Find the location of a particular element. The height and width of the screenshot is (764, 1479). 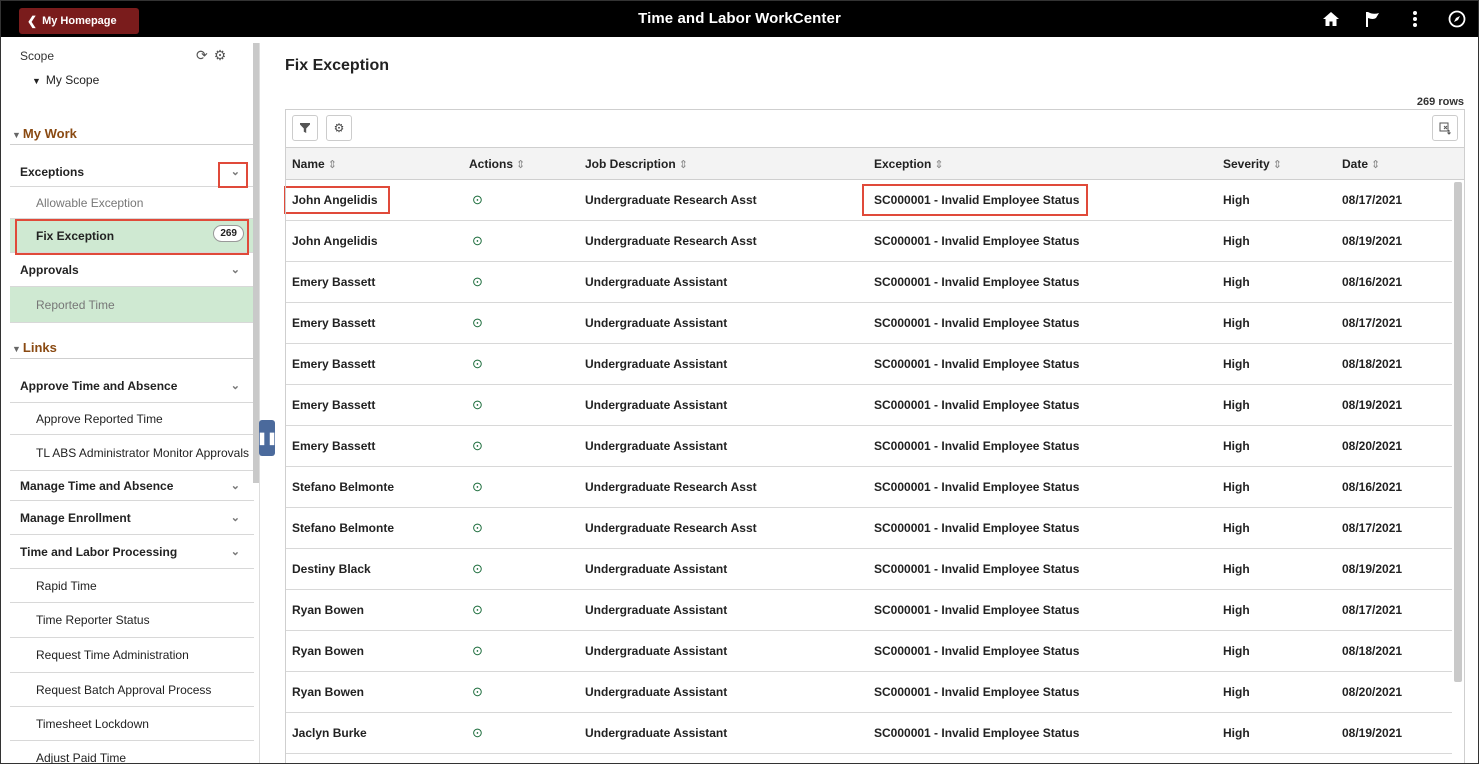

sidebar-item-allowable-exception: Allowable Exception is located at coordinates (132, 203).